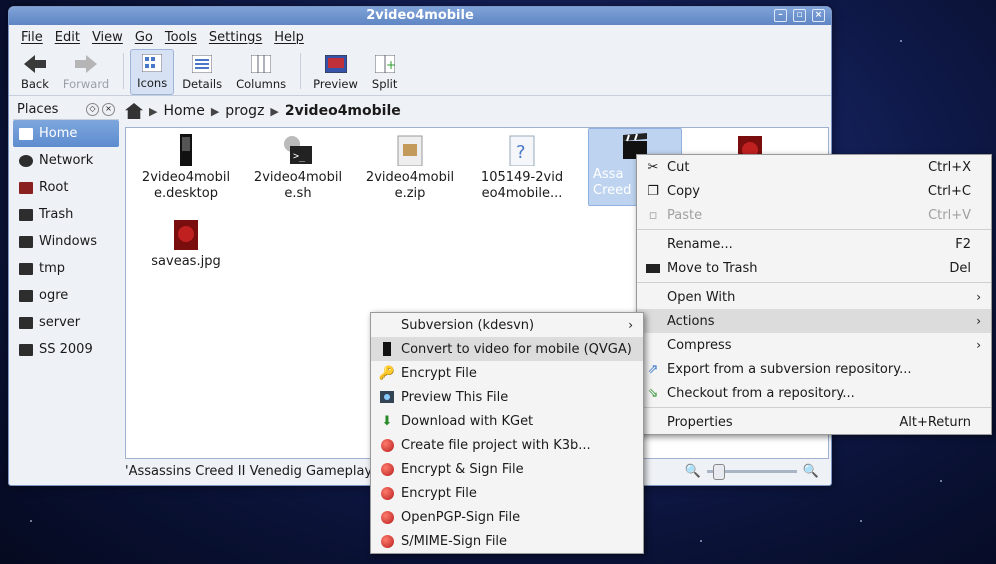 The height and width of the screenshot is (564, 996). Describe the element at coordinates (186, 167) in the screenshot. I see `file-item: 2video4mobil e.desktop` at that location.